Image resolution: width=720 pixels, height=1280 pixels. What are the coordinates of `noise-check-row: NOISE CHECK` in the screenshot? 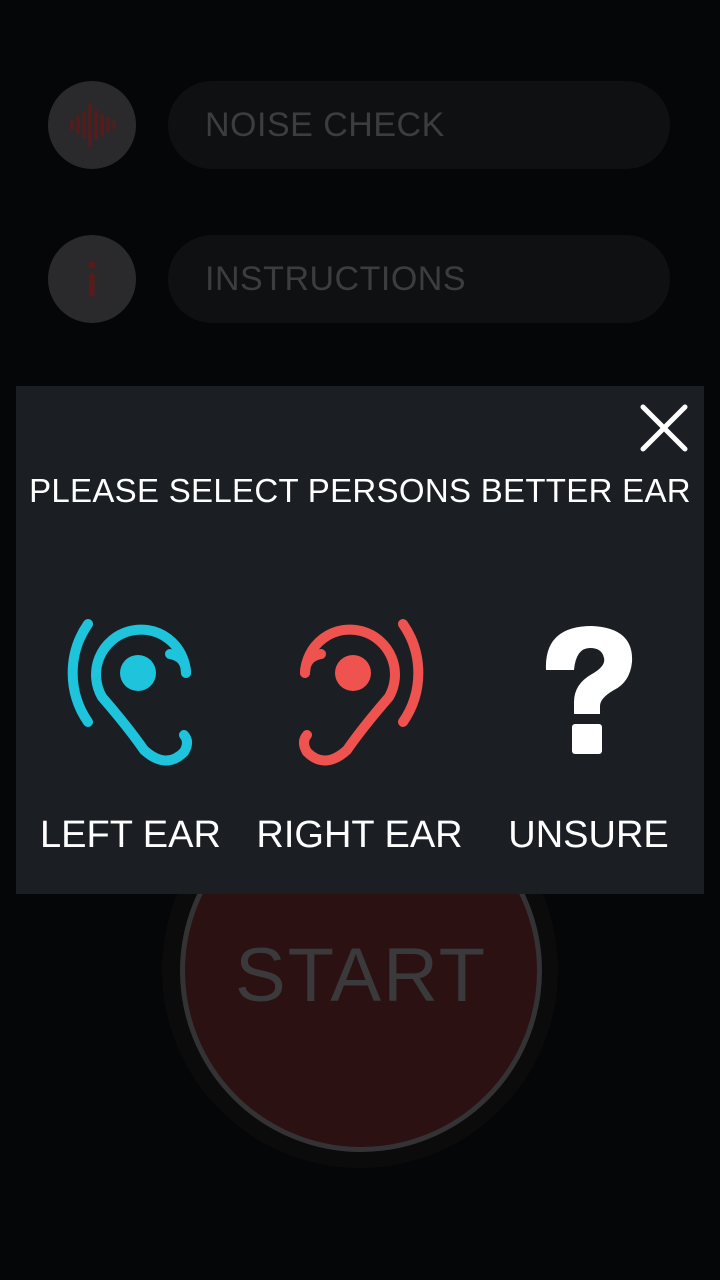 It's located at (360, 126).